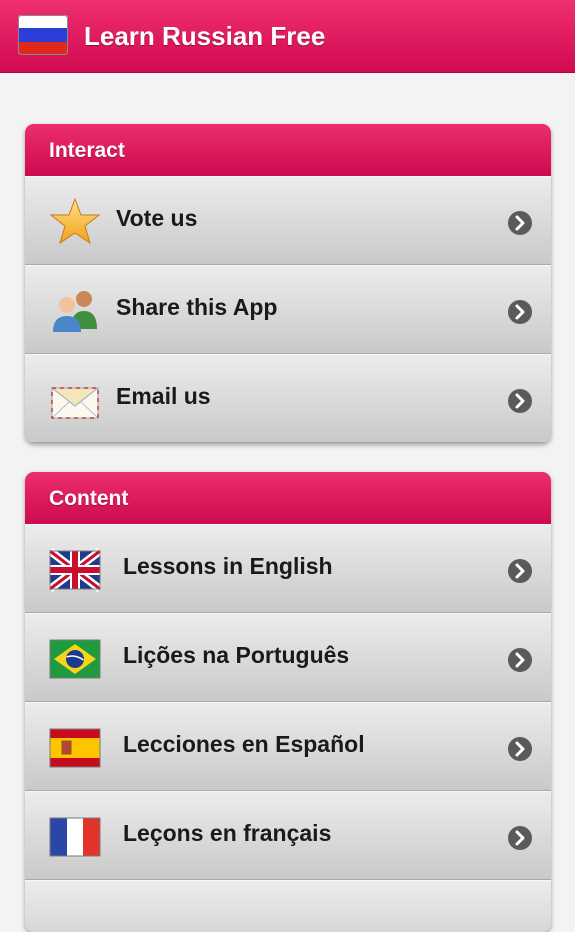  Describe the element at coordinates (157, 218) in the screenshot. I see `vote-us-label: Vote us` at that location.